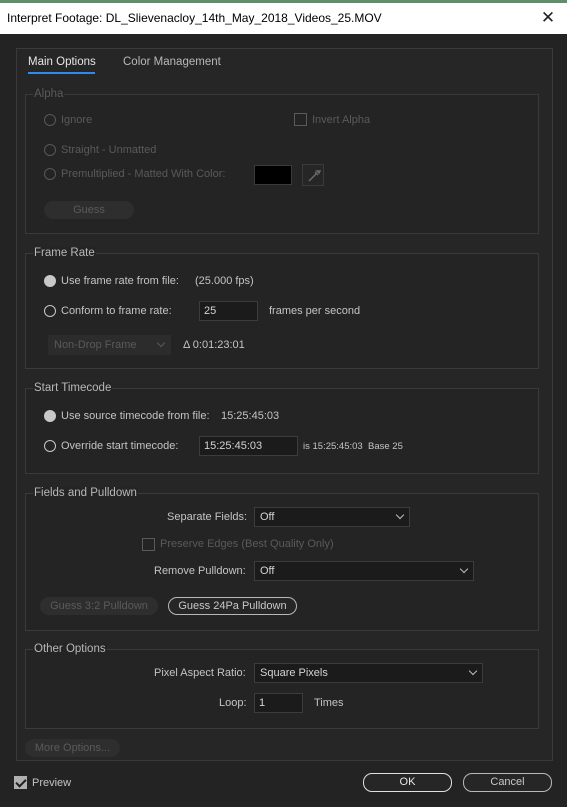 The width and height of the screenshot is (567, 807). Describe the element at coordinates (50, 446) in the screenshot. I see `override-timecode-radio` at that location.